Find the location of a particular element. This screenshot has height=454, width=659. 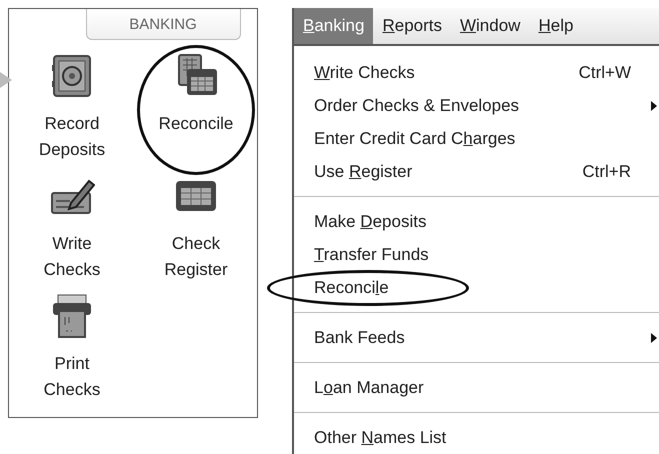

shortcut-label: Ctrl+R is located at coordinates (606, 172).